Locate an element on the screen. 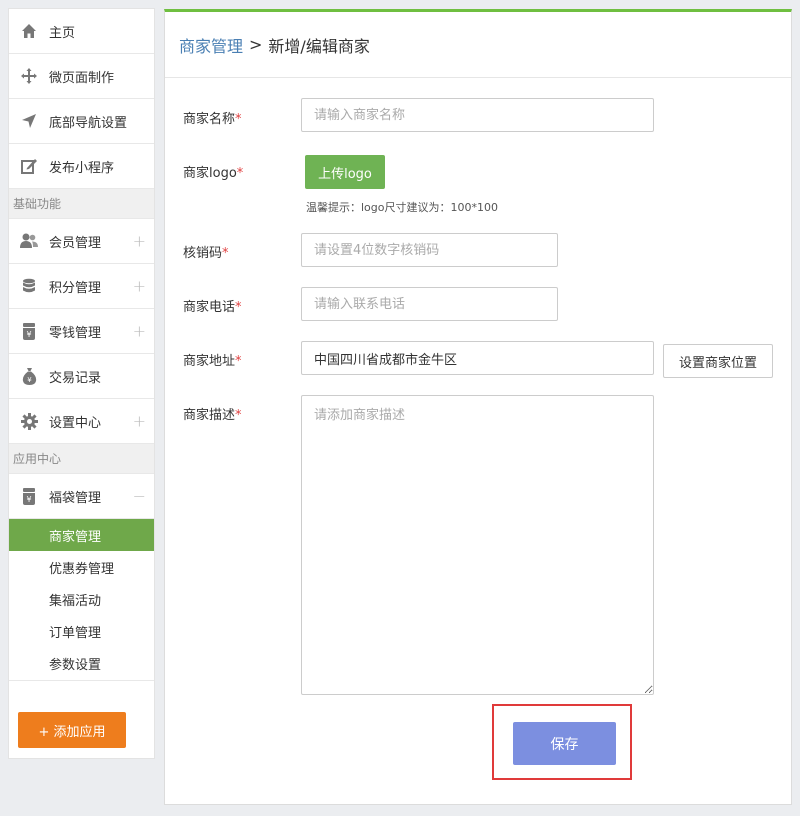 The width and height of the screenshot is (800, 816). sidebar-item-change: ¥ 零钱管理 + is located at coordinates (81, 331).